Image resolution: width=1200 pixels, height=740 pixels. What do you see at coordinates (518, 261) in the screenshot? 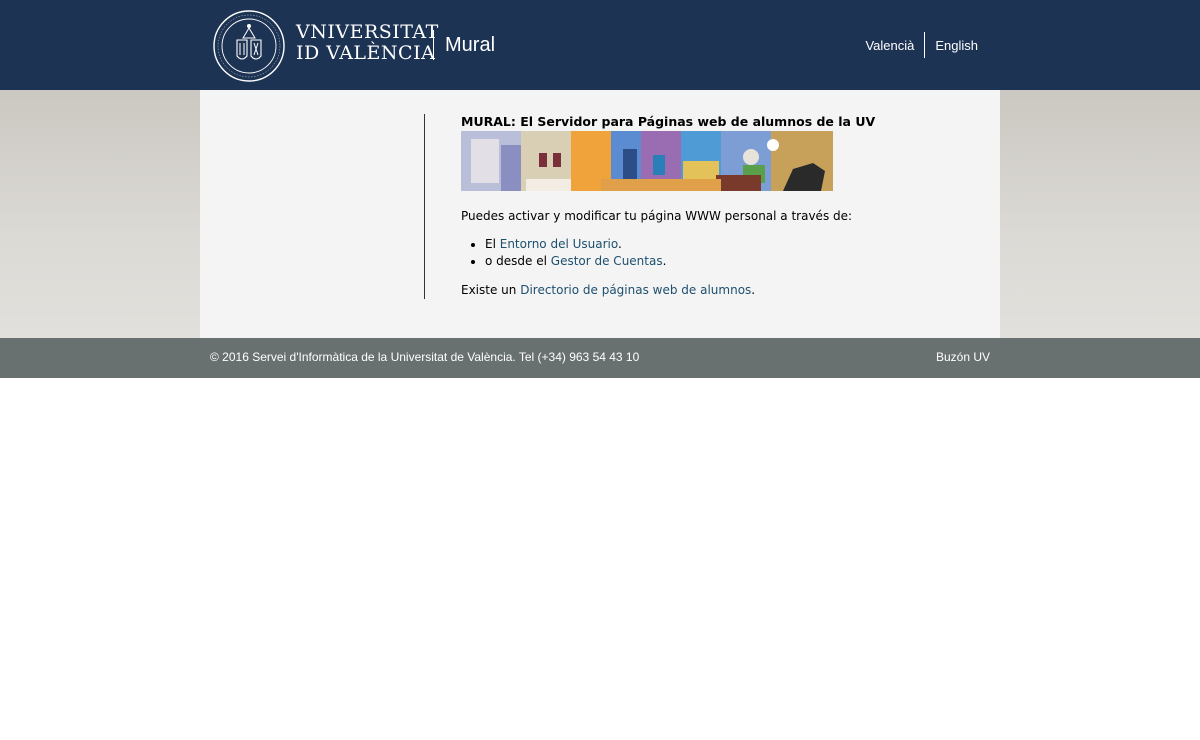
I see `list-item-prefix: o desde el` at bounding box center [518, 261].